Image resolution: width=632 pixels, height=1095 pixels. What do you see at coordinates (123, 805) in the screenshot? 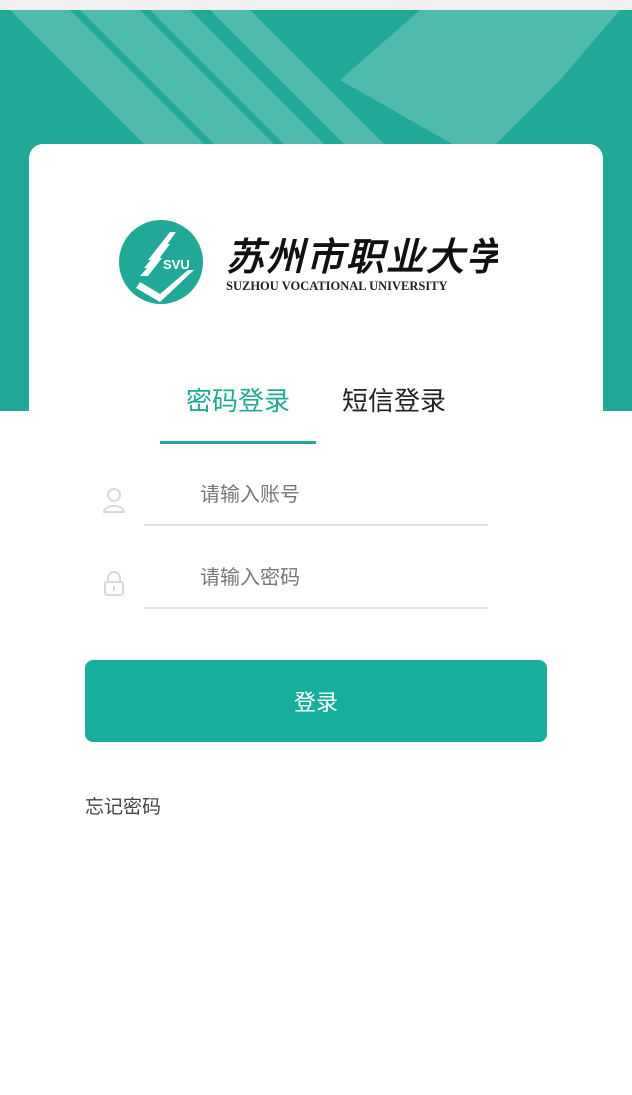
I see `forgot-password-link: 忘记密码` at bounding box center [123, 805].